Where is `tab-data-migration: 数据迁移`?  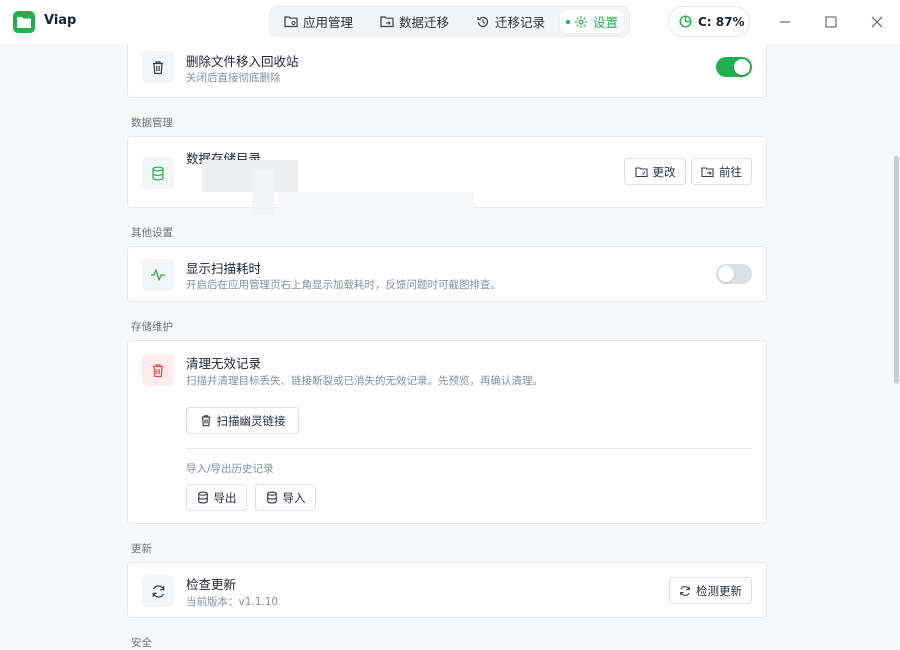
tab-data-migration: 数据迁移 is located at coordinates (414, 21).